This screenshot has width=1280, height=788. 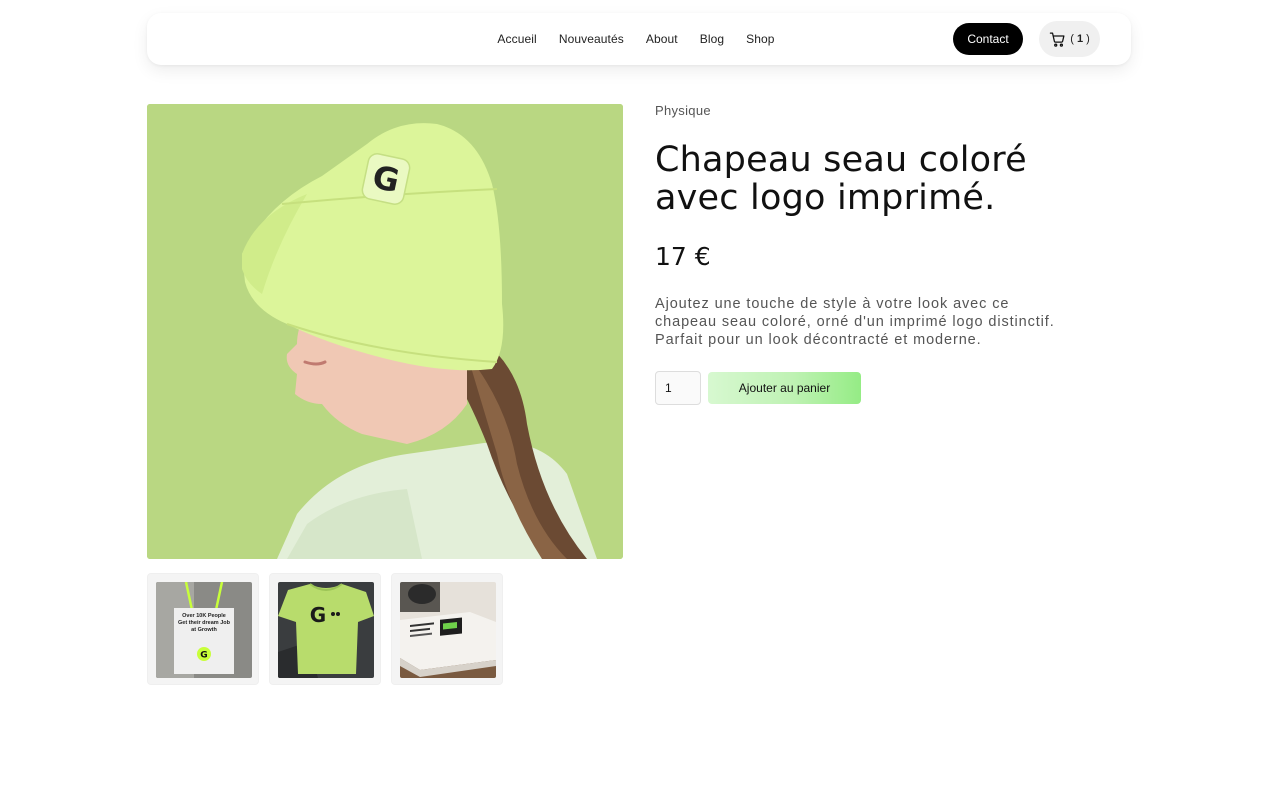 What do you see at coordinates (683, 110) in the screenshot?
I see `product-category: Physique` at bounding box center [683, 110].